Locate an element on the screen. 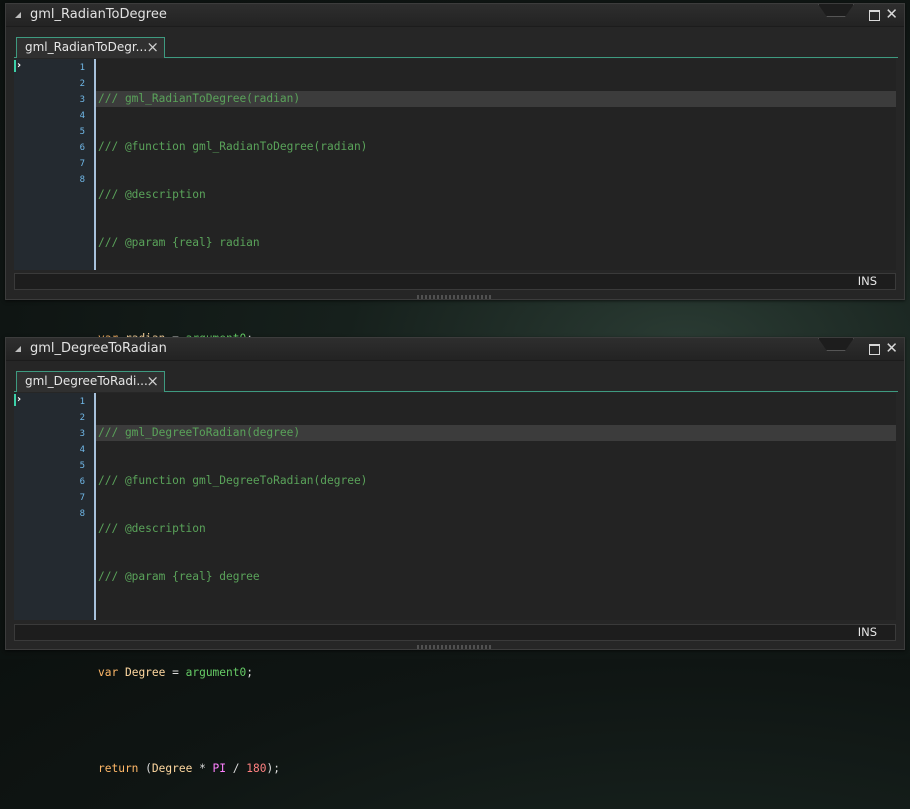 This screenshot has height=809, width=910. keyword: var is located at coordinates (108, 672).